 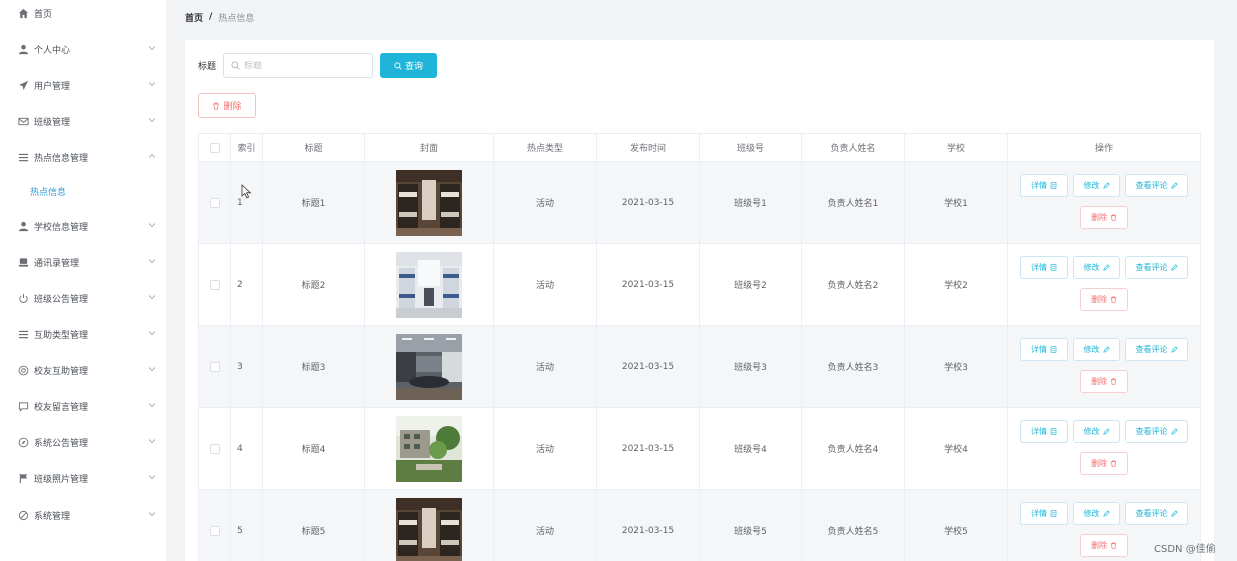 I want to click on contacts-icon, so click(x=23, y=262).